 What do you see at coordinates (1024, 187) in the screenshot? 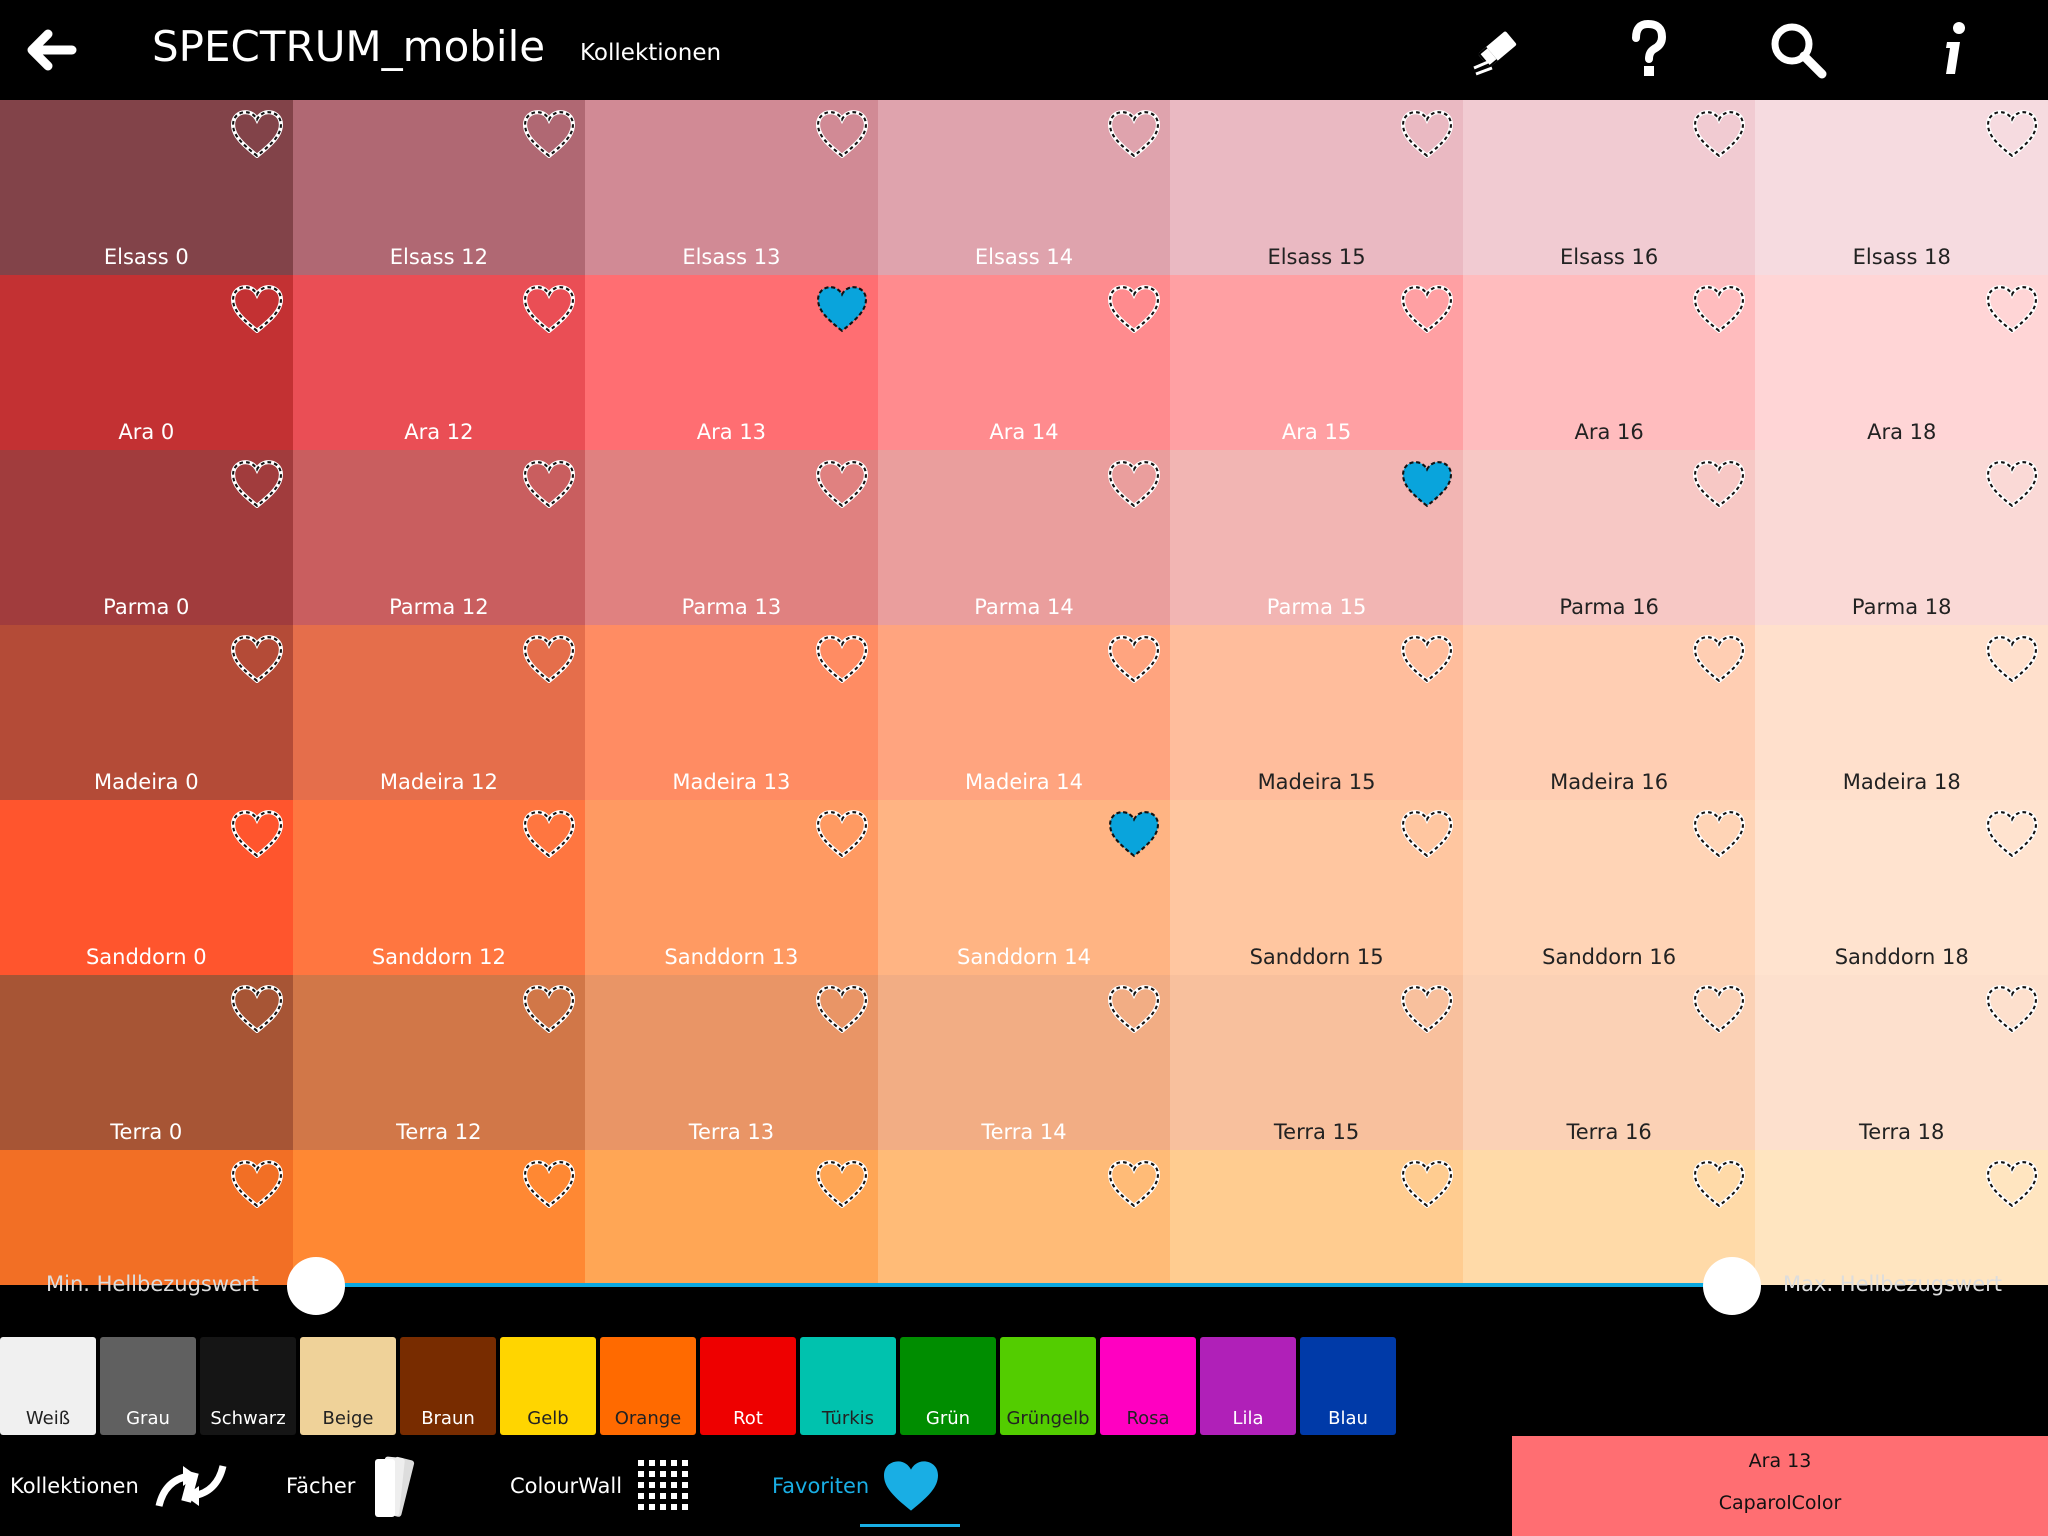
I see `color-swatch: Elsass 14` at bounding box center [1024, 187].